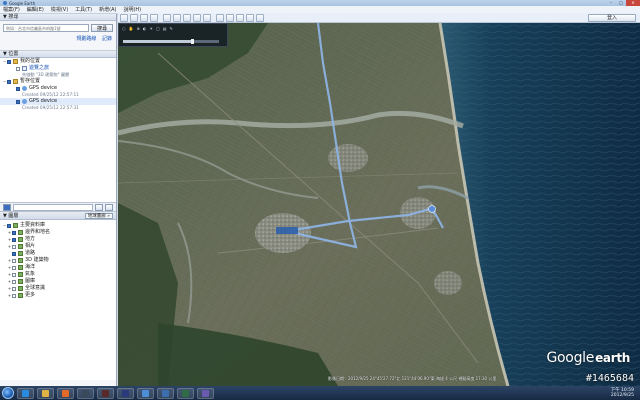 The height and width of the screenshot is (400, 640). Describe the element at coordinates (7, 207) in the screenshot. I see `view-toggle-button` at that location.